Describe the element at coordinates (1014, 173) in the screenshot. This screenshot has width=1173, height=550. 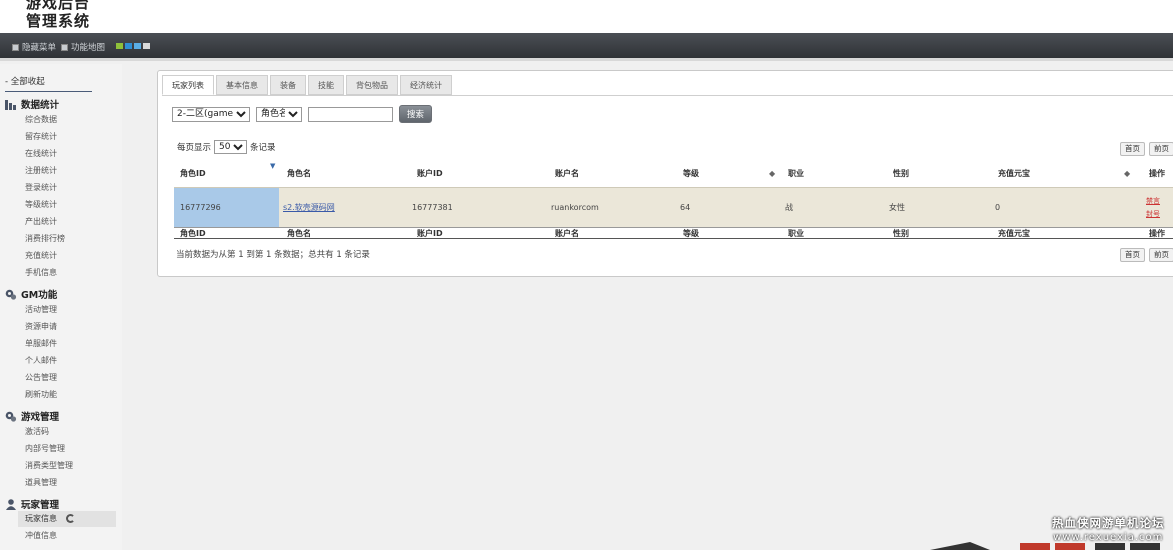
I see `column-header-label: 充值元宝` at that location.